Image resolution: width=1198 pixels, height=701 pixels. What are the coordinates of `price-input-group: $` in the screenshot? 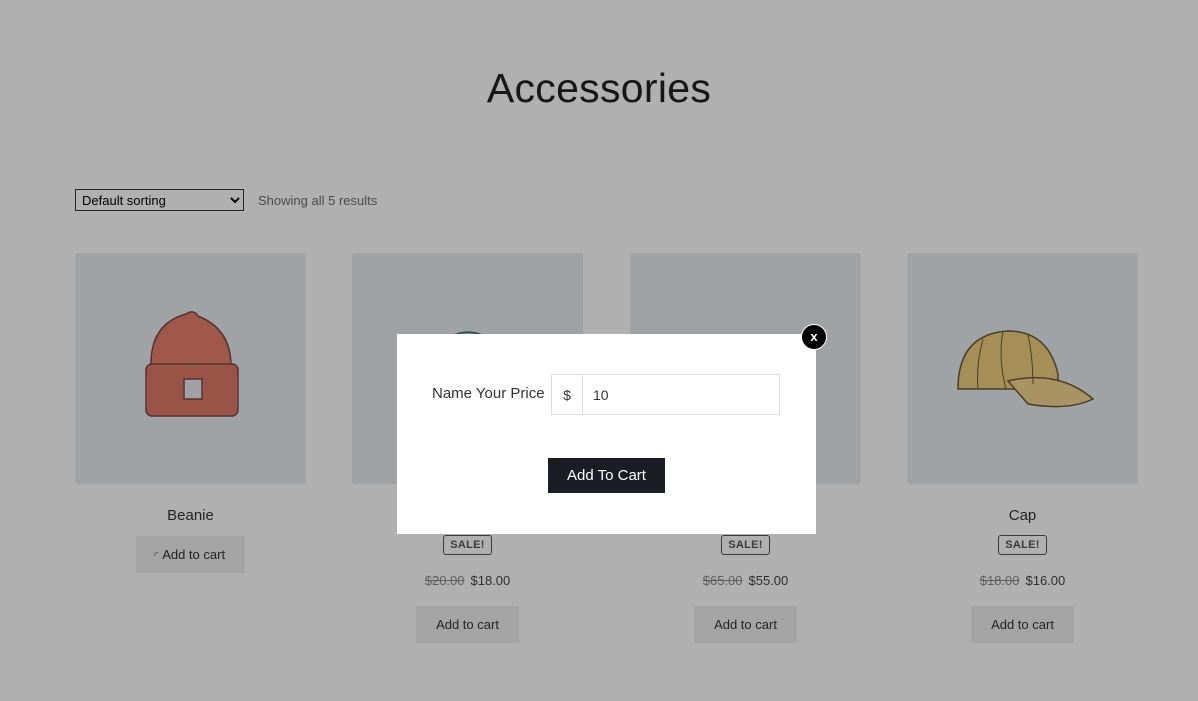 It's located at (665, 394).